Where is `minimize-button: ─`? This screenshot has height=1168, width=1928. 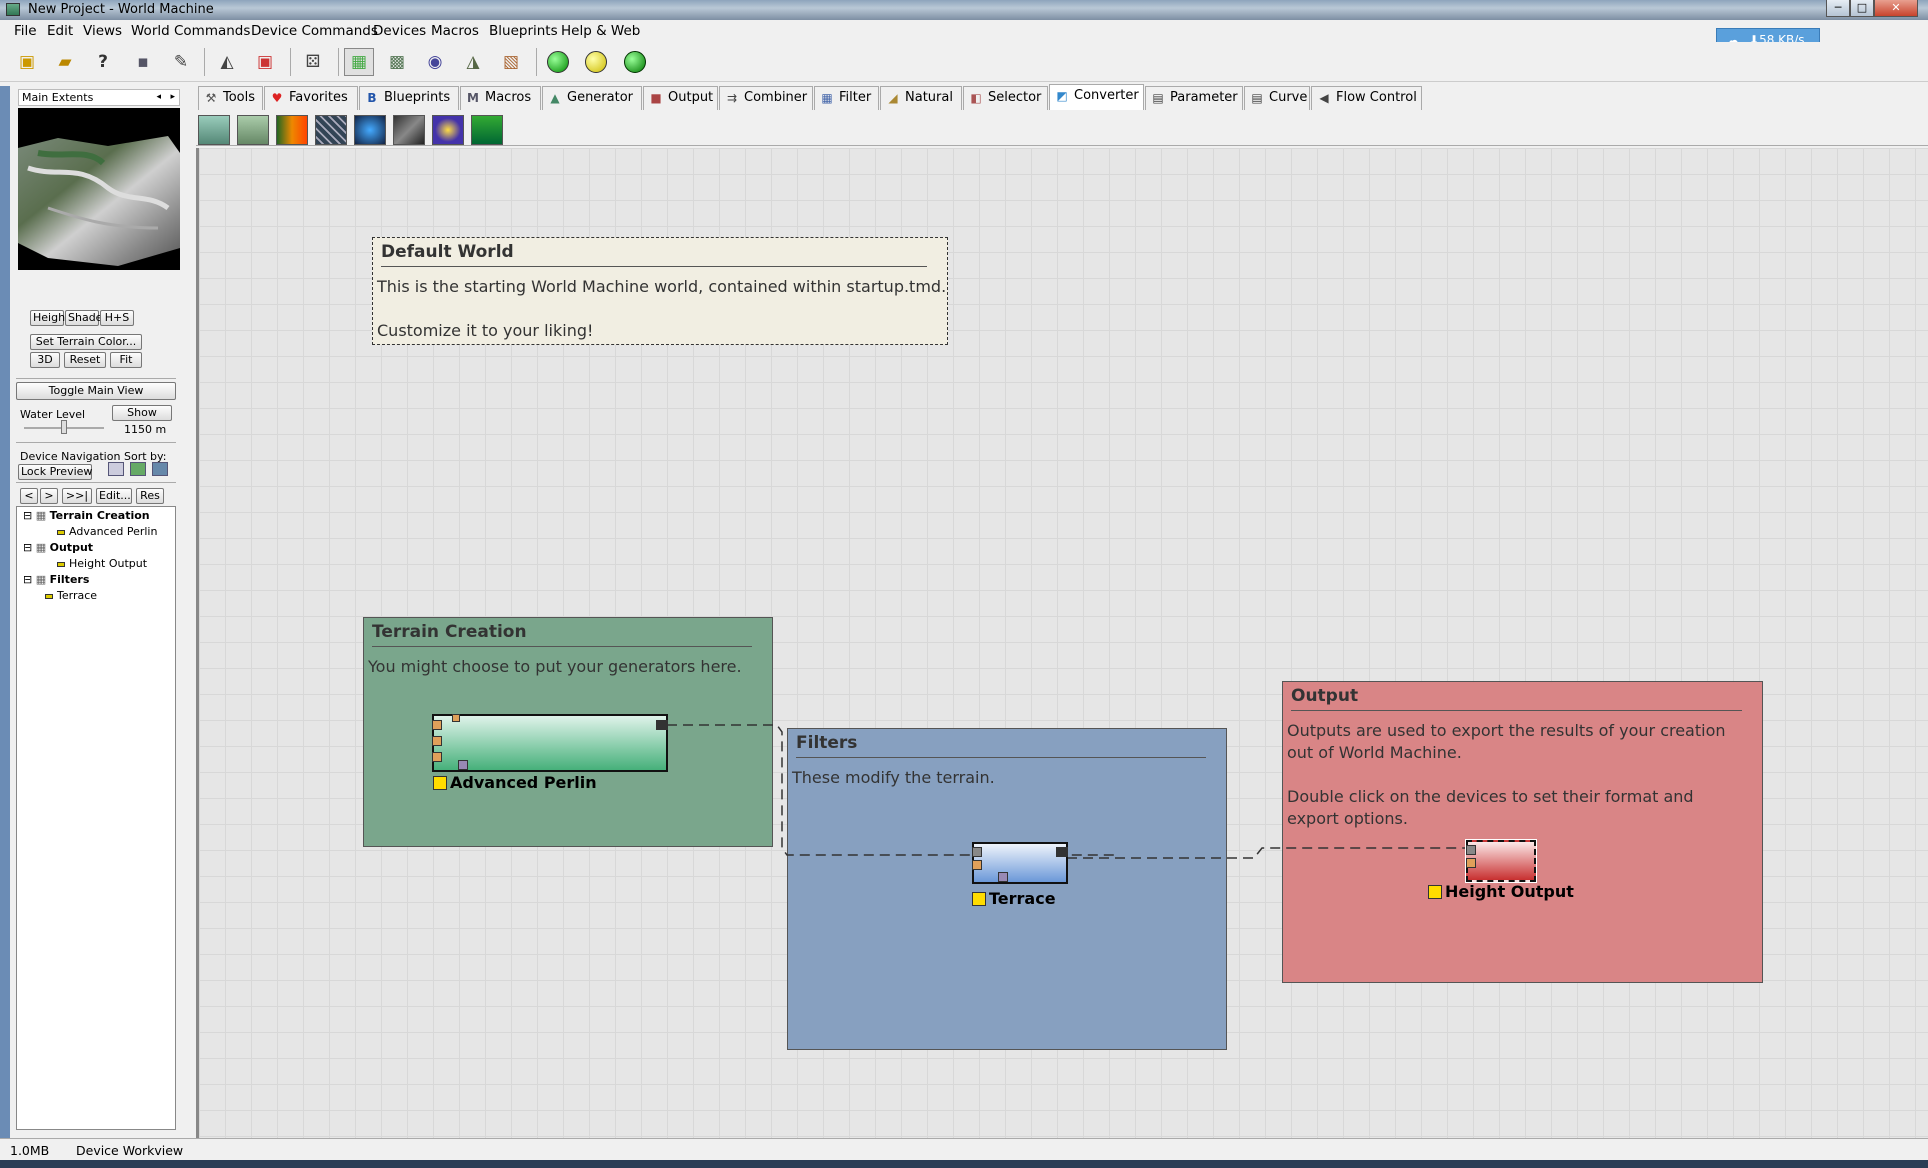
minimize-button: ─ is located at coordinates (1838, 8).